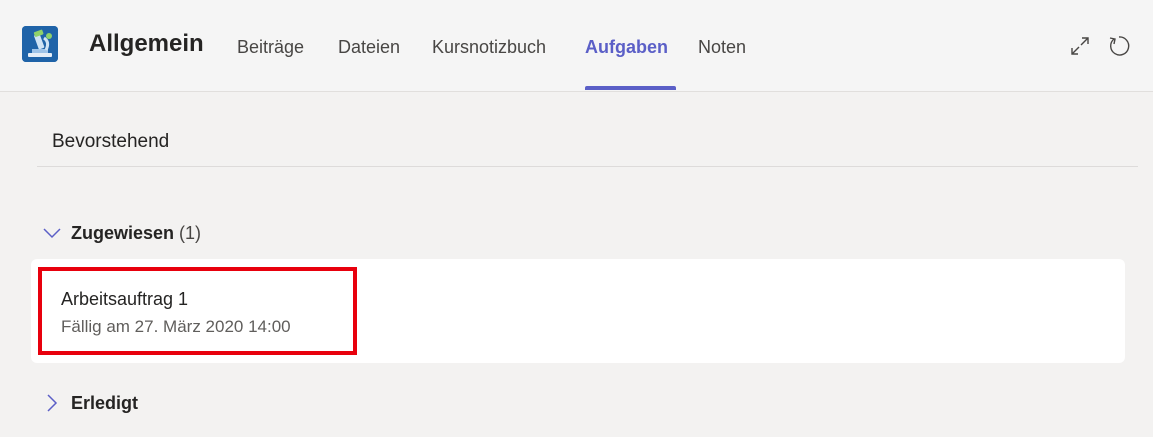  What do you see at coordinates (587, 166) in the screenshot?
I see `section-divider` at bounding box center [587, 166].